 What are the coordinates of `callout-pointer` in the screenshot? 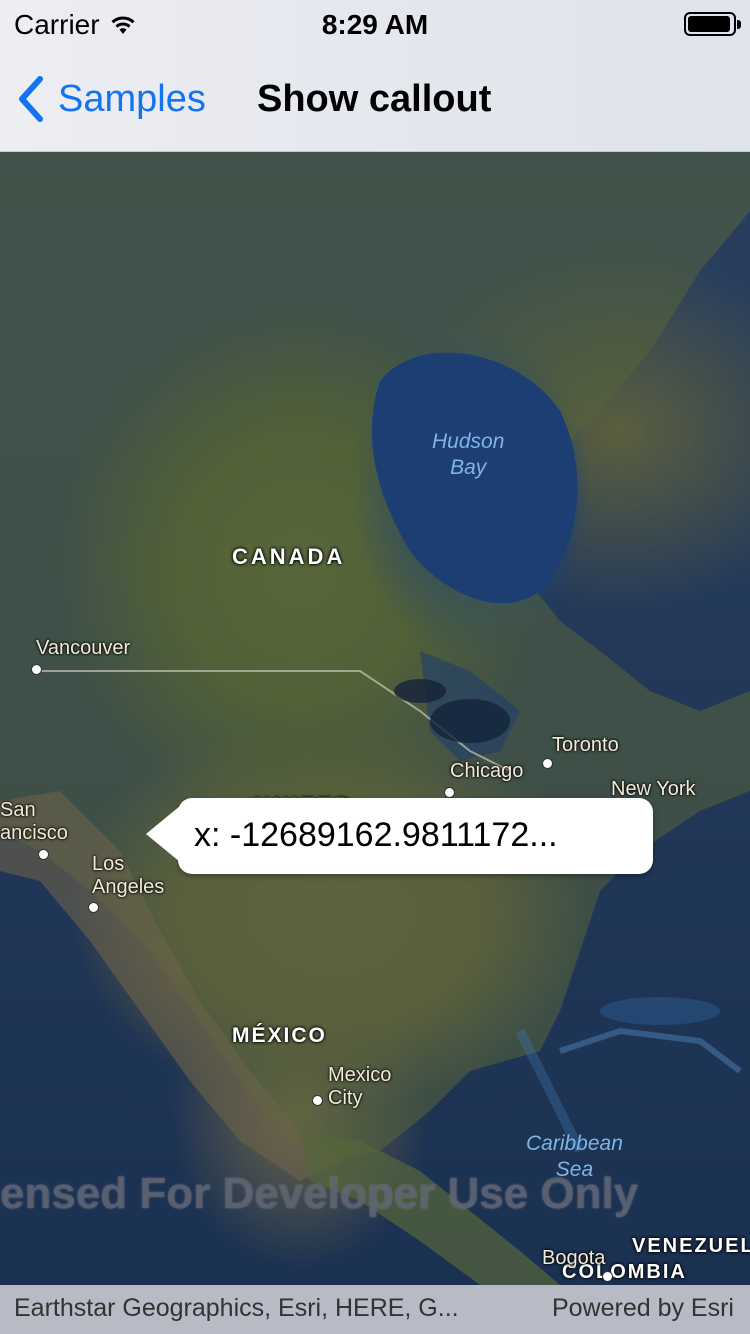 It's located at (163, 834).